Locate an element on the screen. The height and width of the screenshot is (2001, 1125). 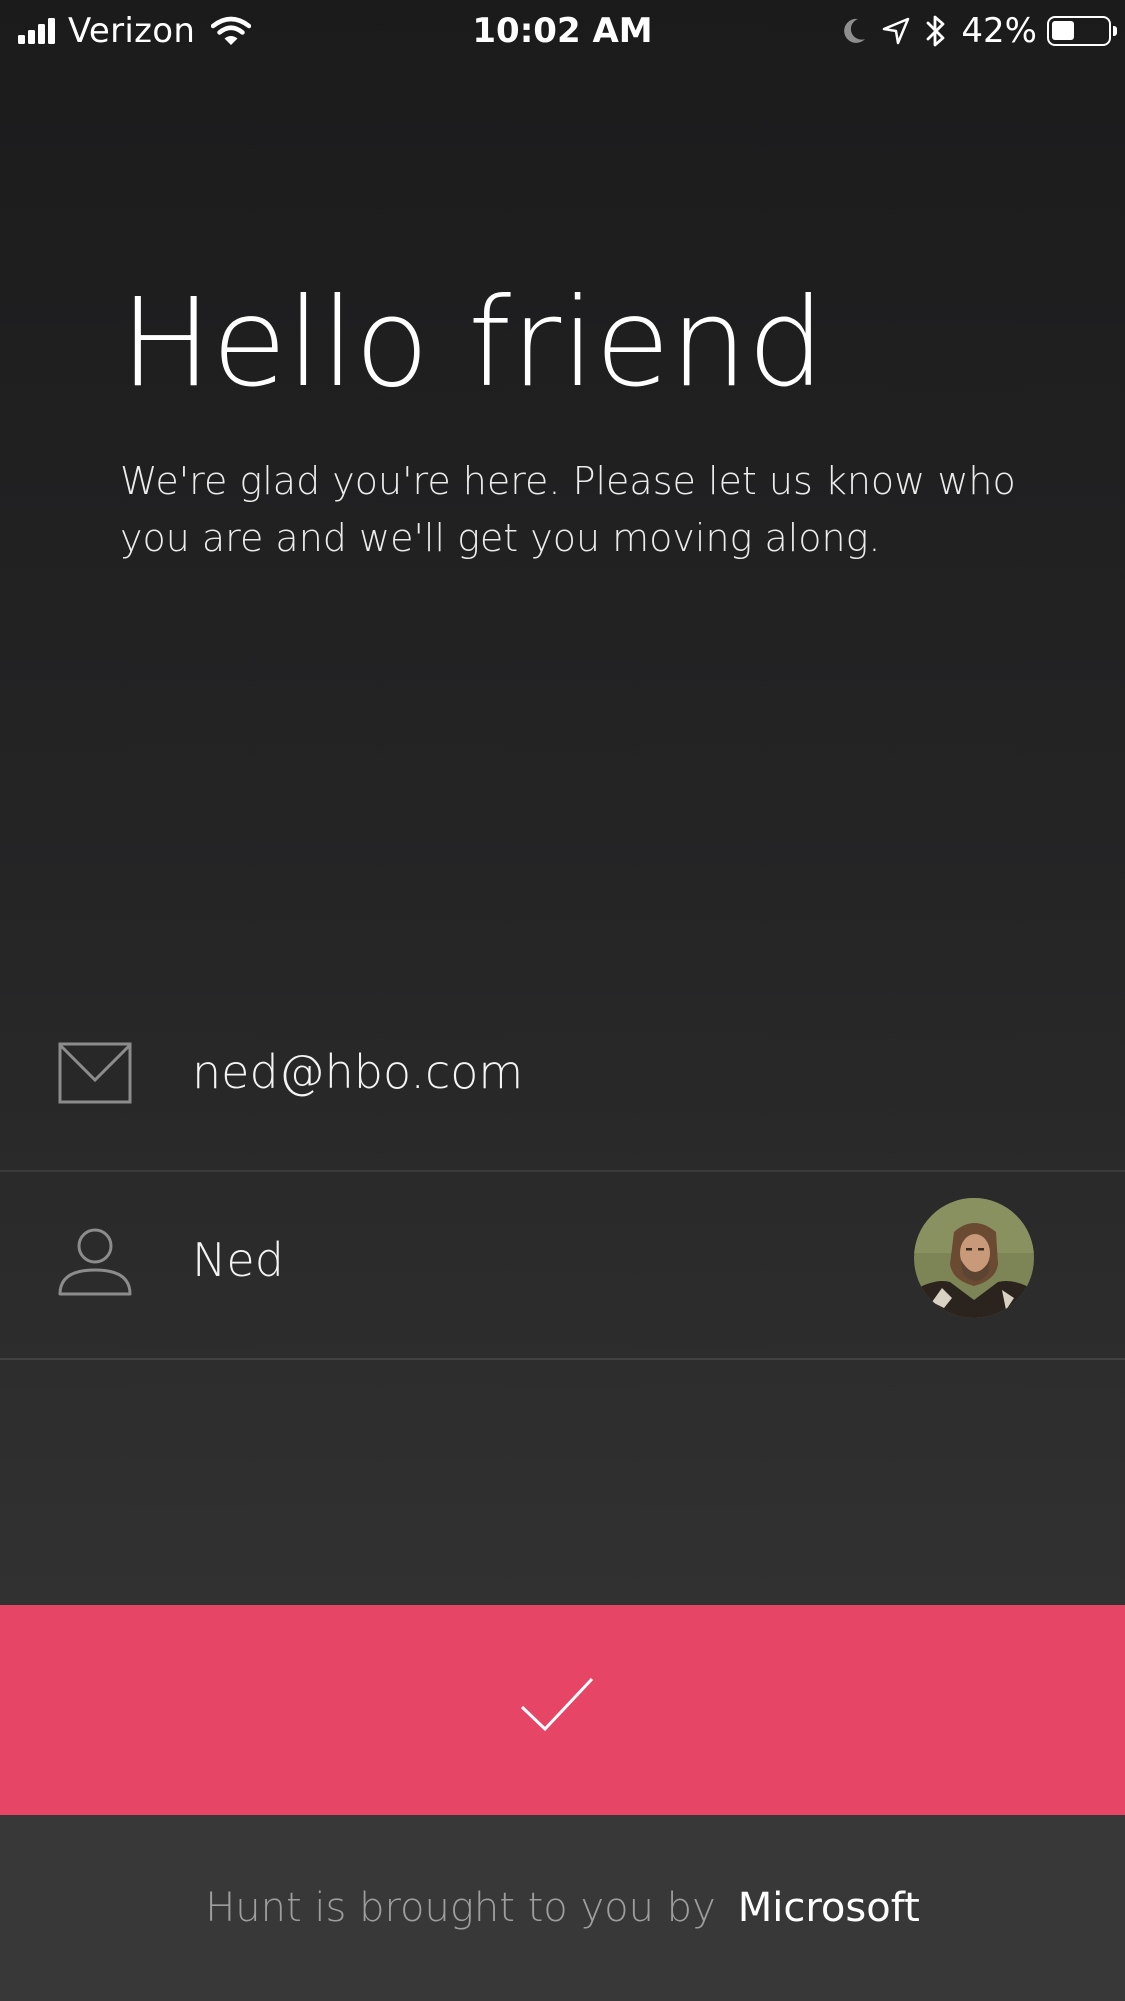
moon-icon is located at coordinates (855, 30).